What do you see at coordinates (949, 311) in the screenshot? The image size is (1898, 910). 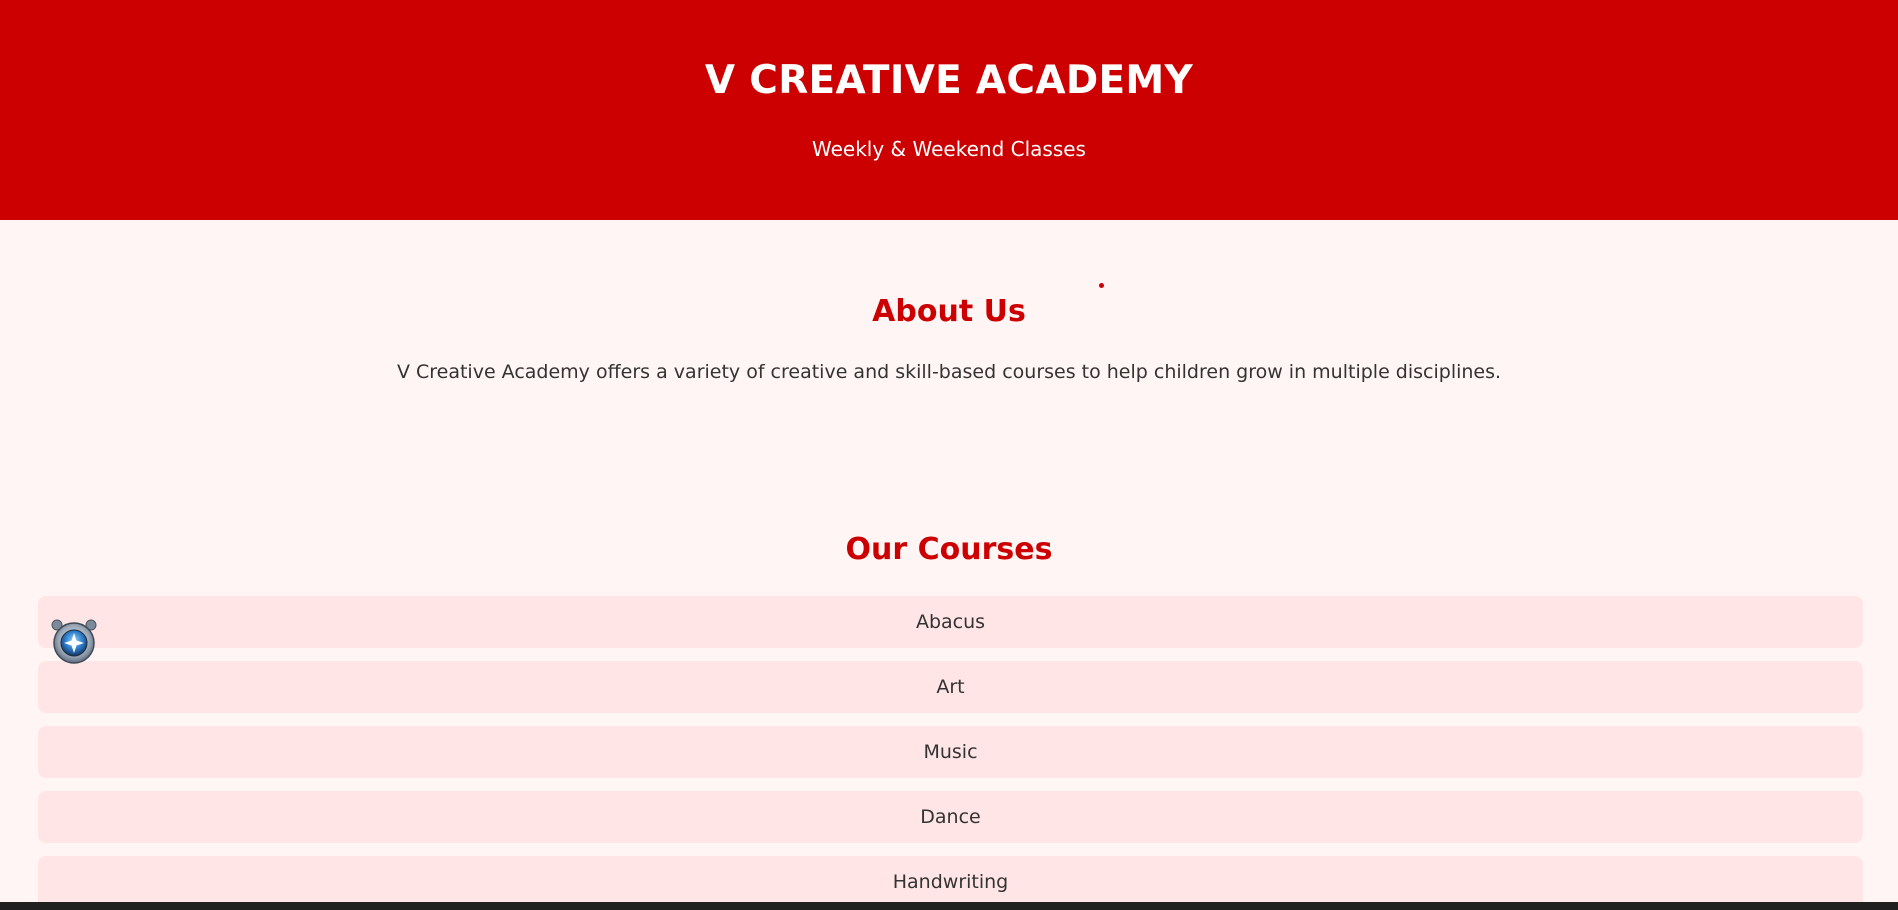 I see `about-heading: About Us` at bounding box center [949, 311].